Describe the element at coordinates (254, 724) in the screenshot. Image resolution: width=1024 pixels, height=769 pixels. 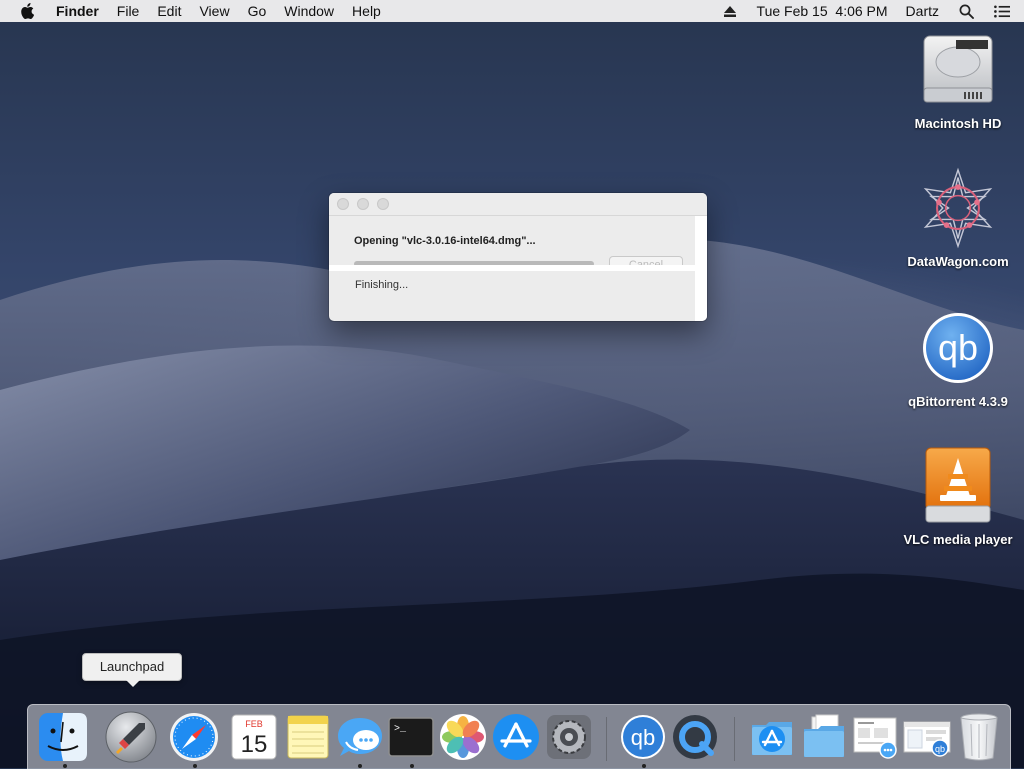
I see `svg-text: FEB` at that location.